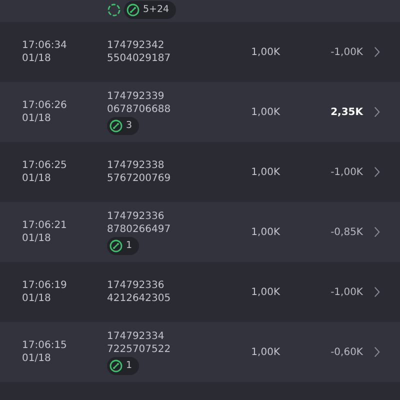 Image resolution: width=400 pixels, height=400 pixels. I want to click on id-text: 4212642305, so click(139, 298).